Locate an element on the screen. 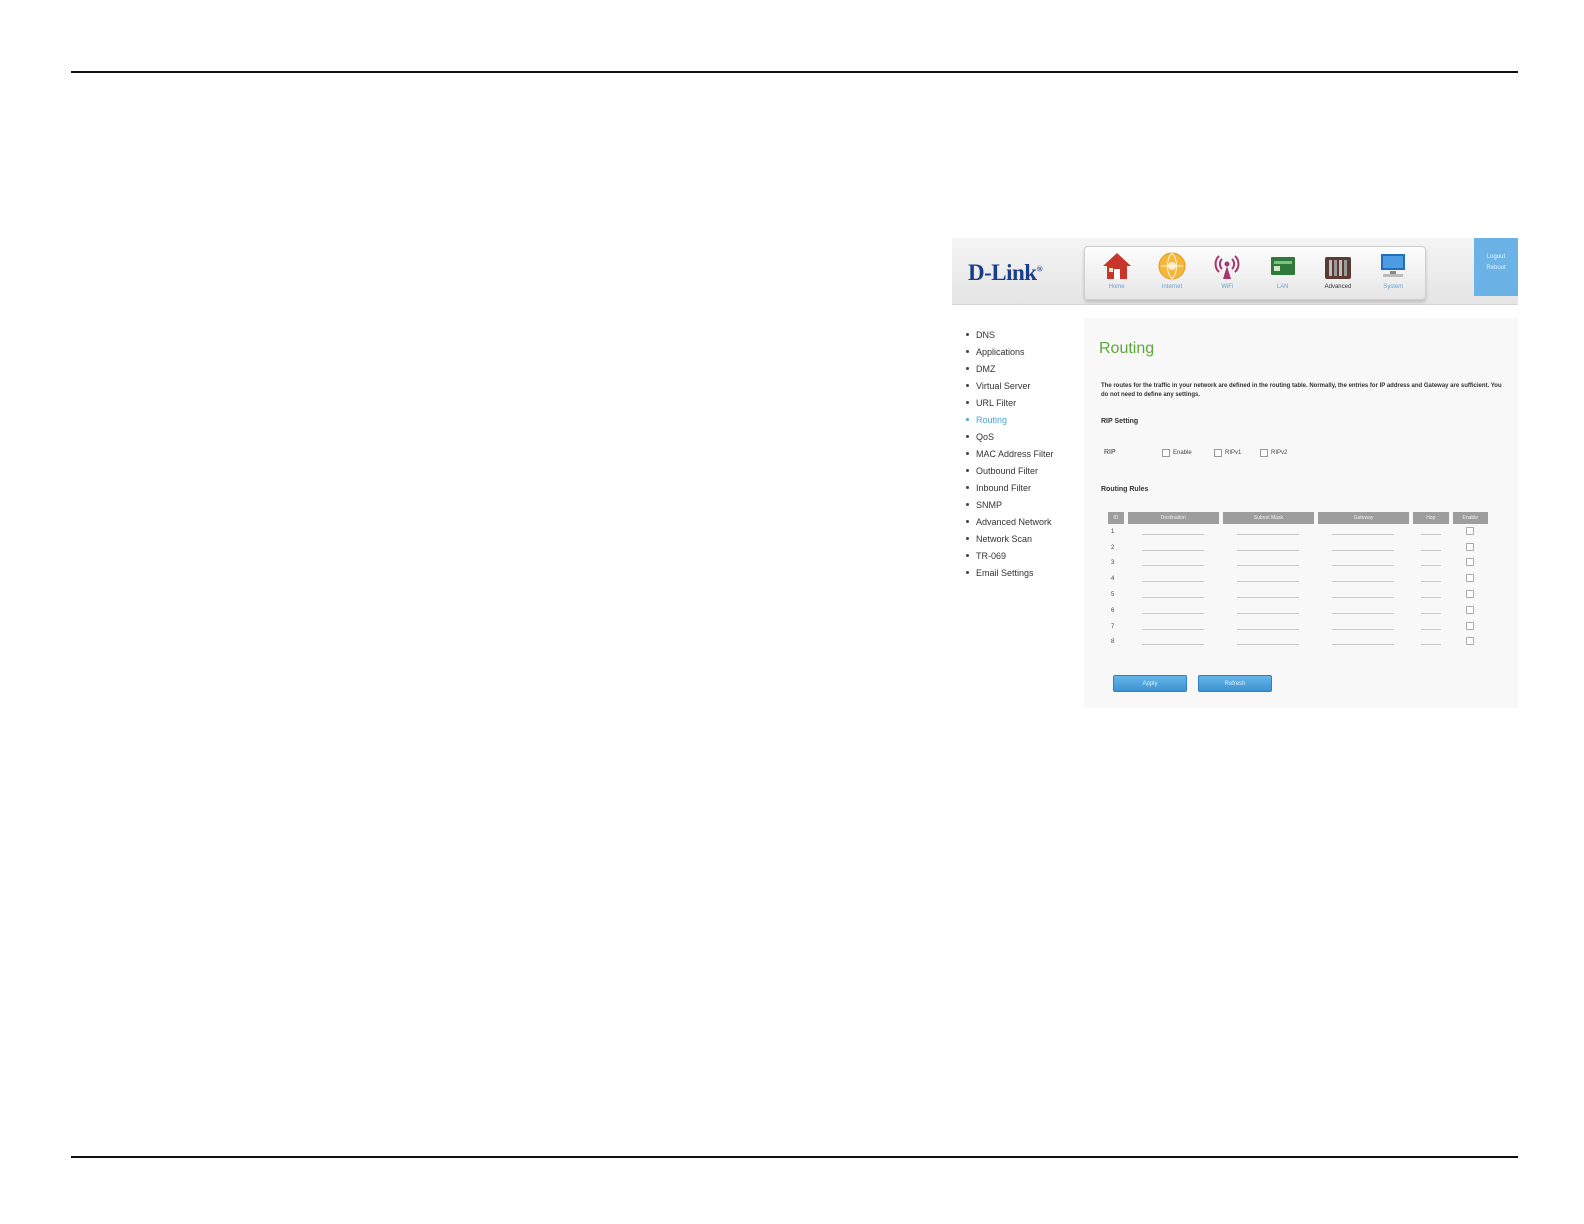 Image resolution: width=1584 pixels, height=1224 pixels. nav-advanced: Advanced is located at coordinates (1338, 268).